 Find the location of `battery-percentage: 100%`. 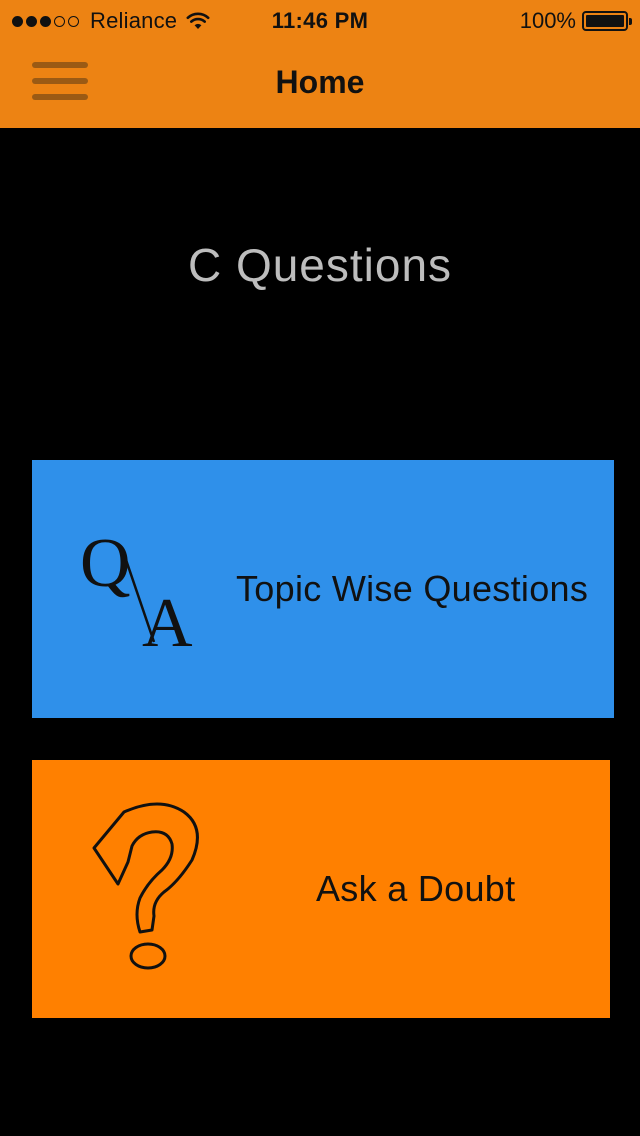

battery-percentage: 100% is located at coordinates (547, 20).